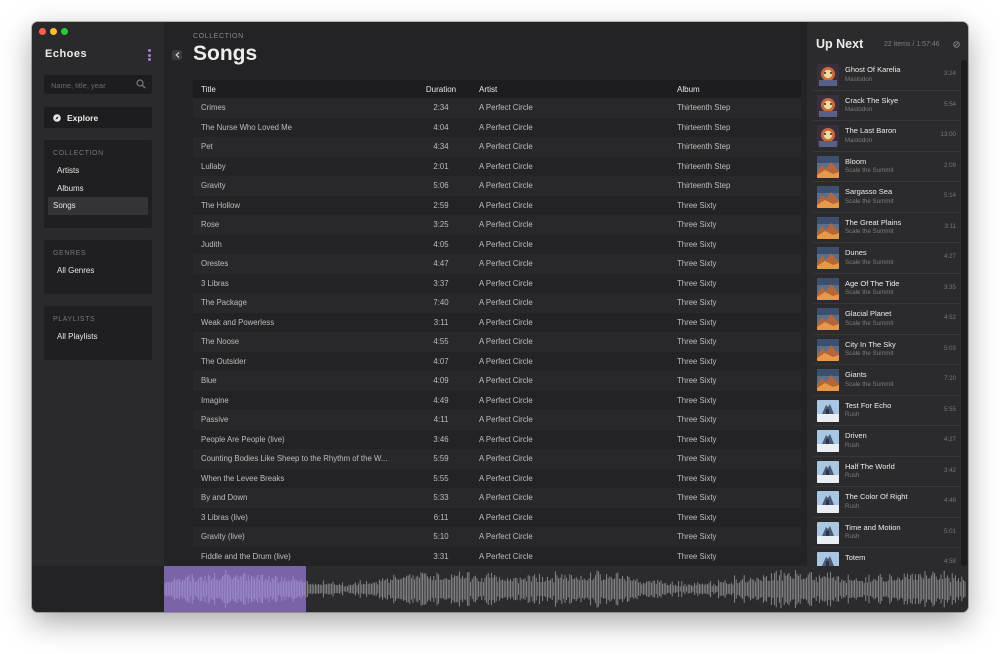 The image size is (1000, 654). I want to click on table-row: Blue 4:09 A Perfect Circle Three Sixty, so click(497, 381).